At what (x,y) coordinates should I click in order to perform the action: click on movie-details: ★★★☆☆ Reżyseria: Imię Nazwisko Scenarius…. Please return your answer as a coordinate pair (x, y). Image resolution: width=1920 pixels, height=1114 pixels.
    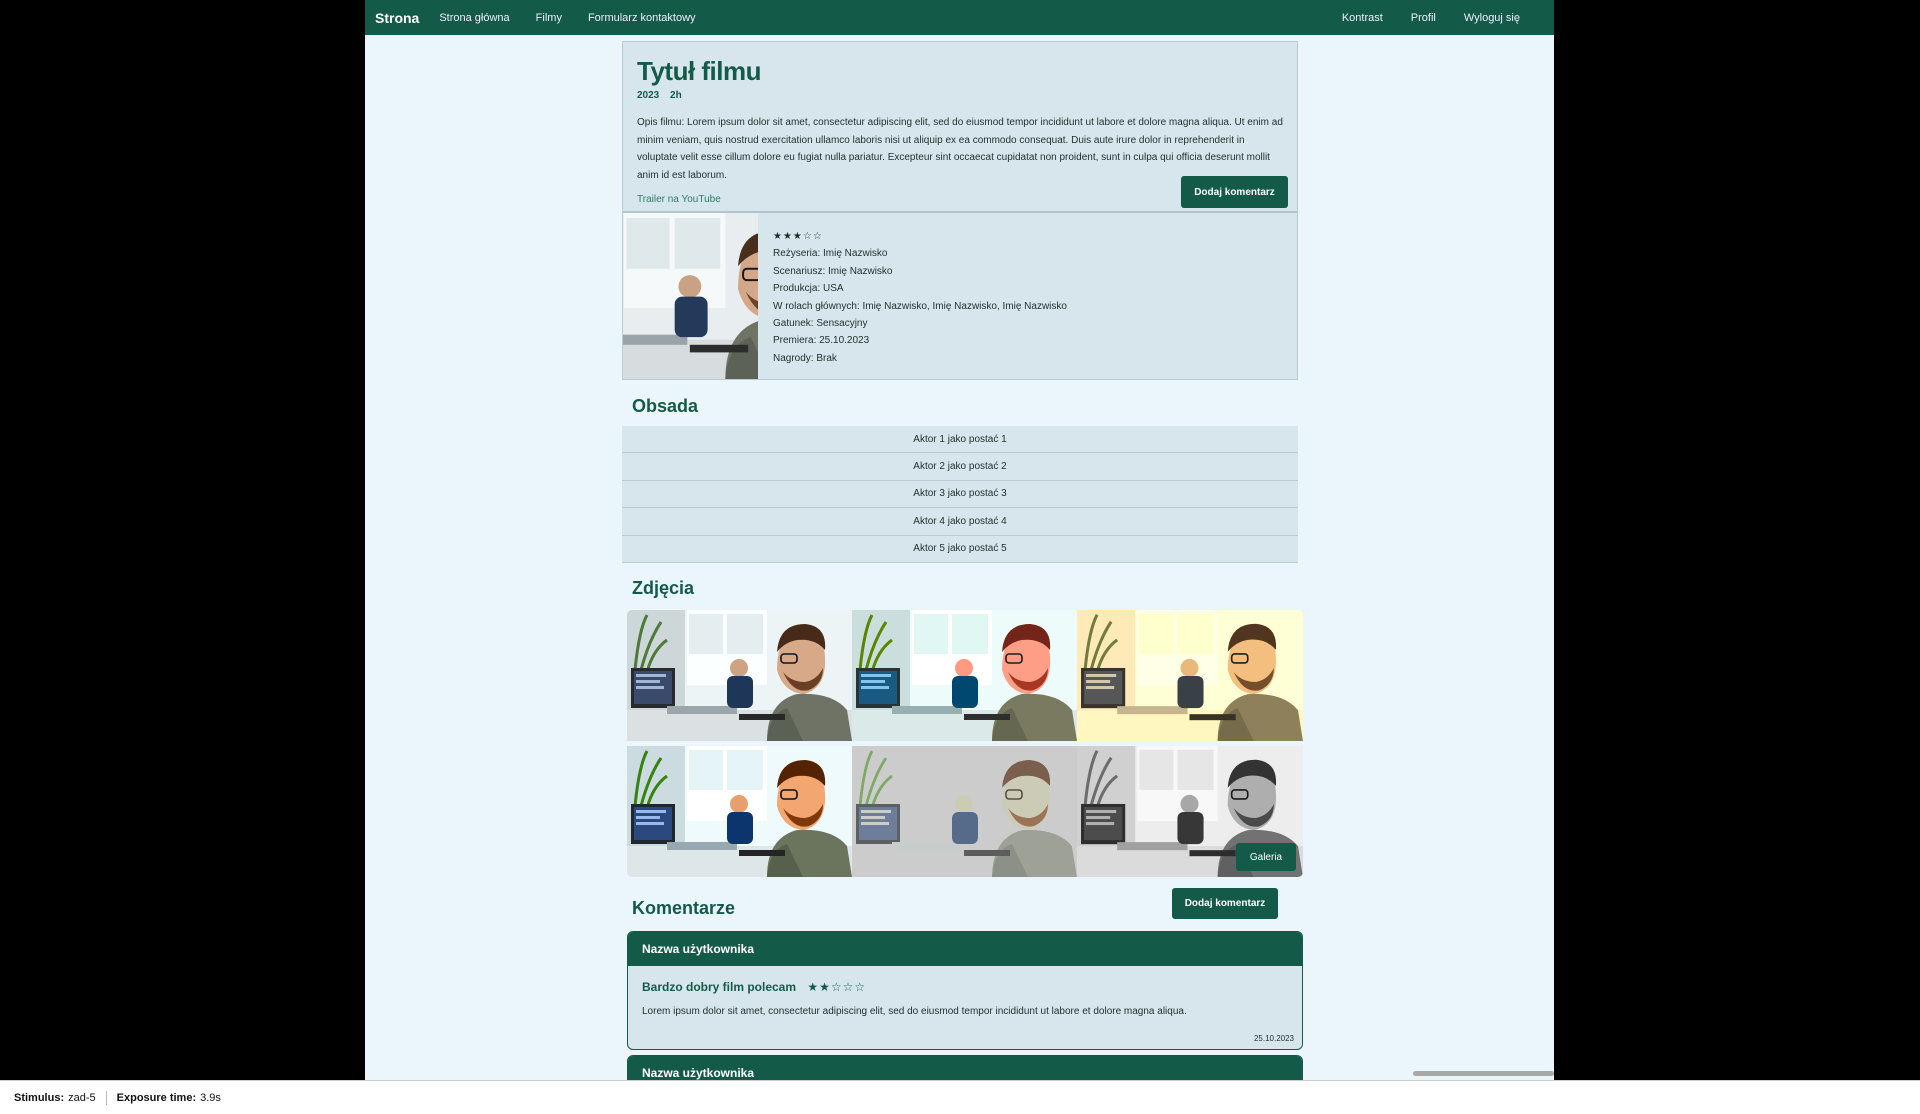
    Looking at the image, I should click on (920, 297).